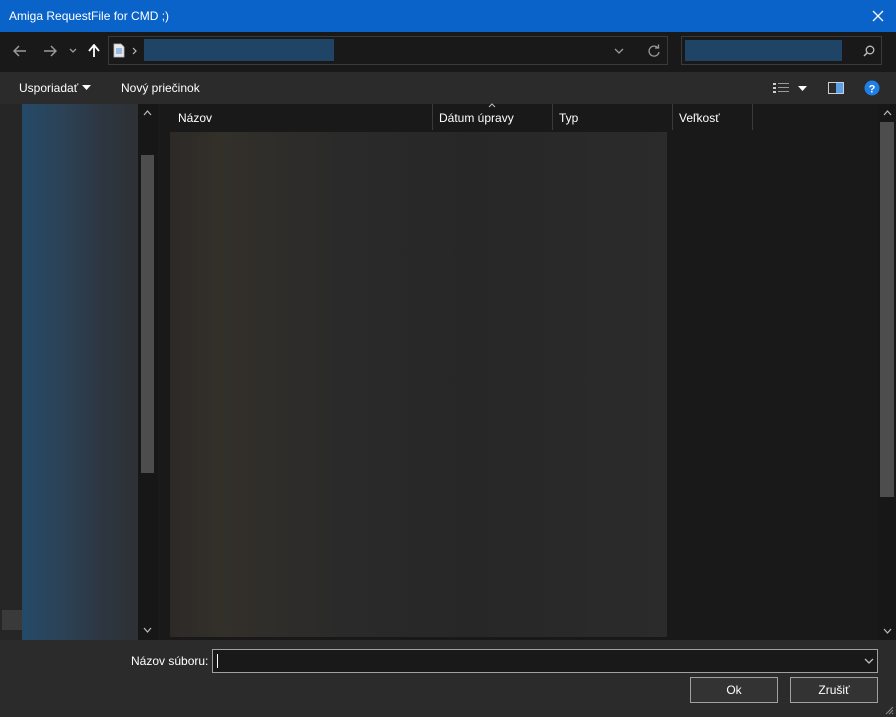 This screenshot has height=717, width=896. What do you see at coordinates (12, 620) in the screenshot?
I see `navigation-tree-item` at bounding box center [12, 620].